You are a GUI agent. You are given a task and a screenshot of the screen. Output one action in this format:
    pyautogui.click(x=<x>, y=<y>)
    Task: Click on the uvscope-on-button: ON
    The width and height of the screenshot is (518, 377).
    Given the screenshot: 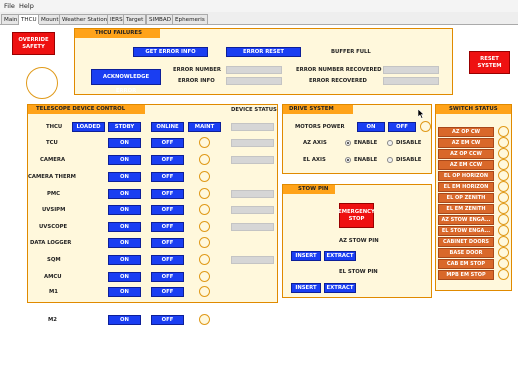 What is the action you would take?
    pyautogui.click(x=124, y=227)
    